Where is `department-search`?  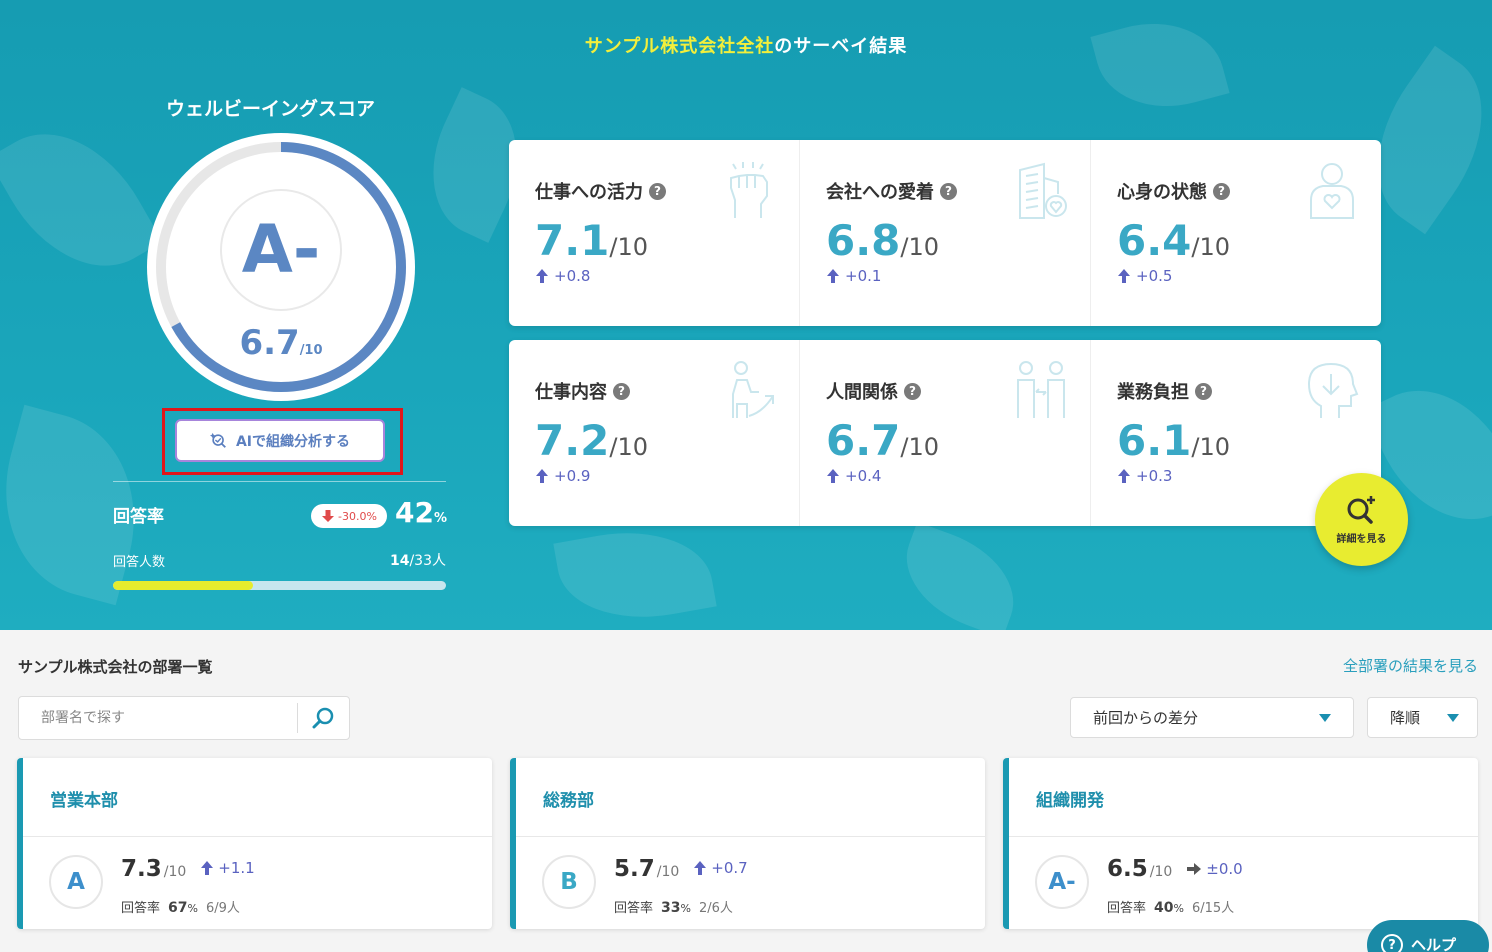 department-search is located at coordinates (184, 718).